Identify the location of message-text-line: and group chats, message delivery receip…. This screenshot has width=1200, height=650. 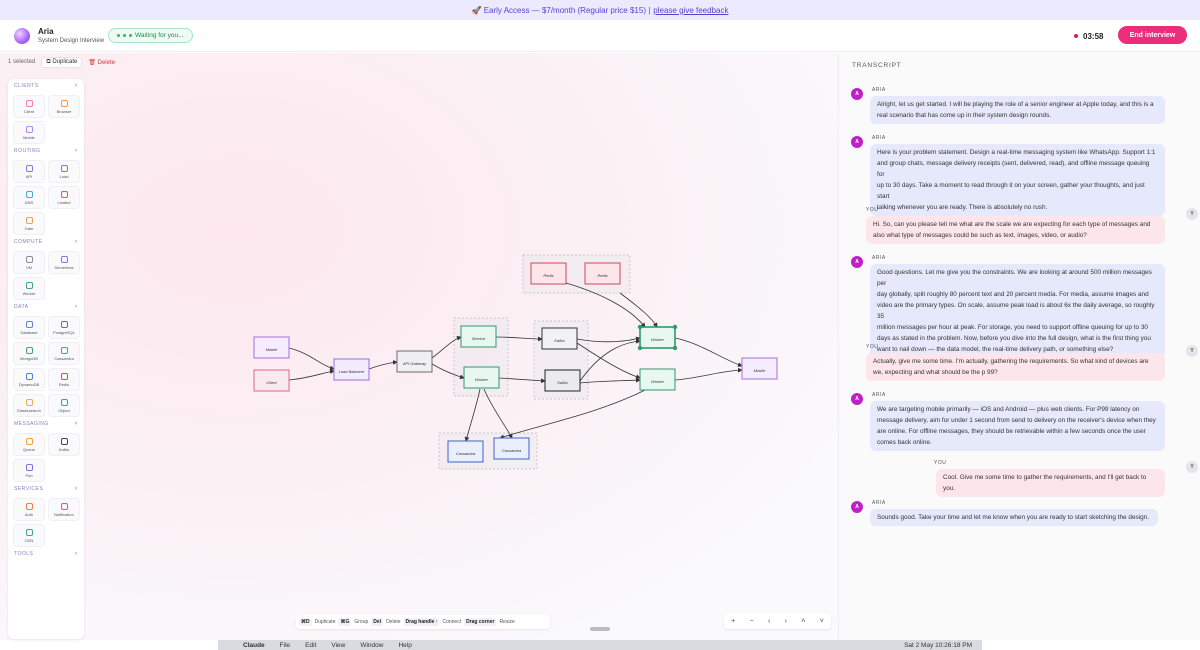
(1013, 169).